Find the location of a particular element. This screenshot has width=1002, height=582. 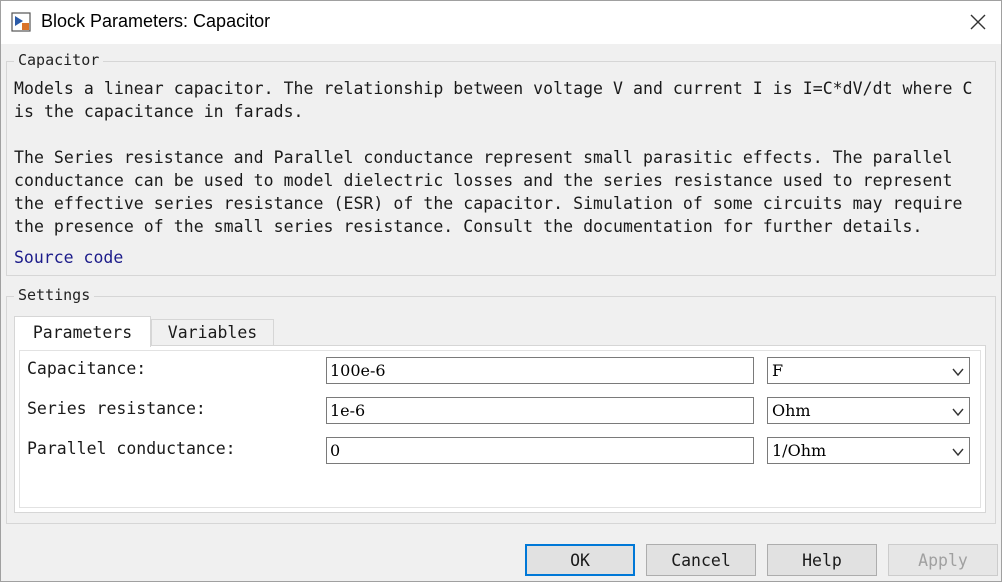

source-code-link: Source code is located at coordinates (68, 257).